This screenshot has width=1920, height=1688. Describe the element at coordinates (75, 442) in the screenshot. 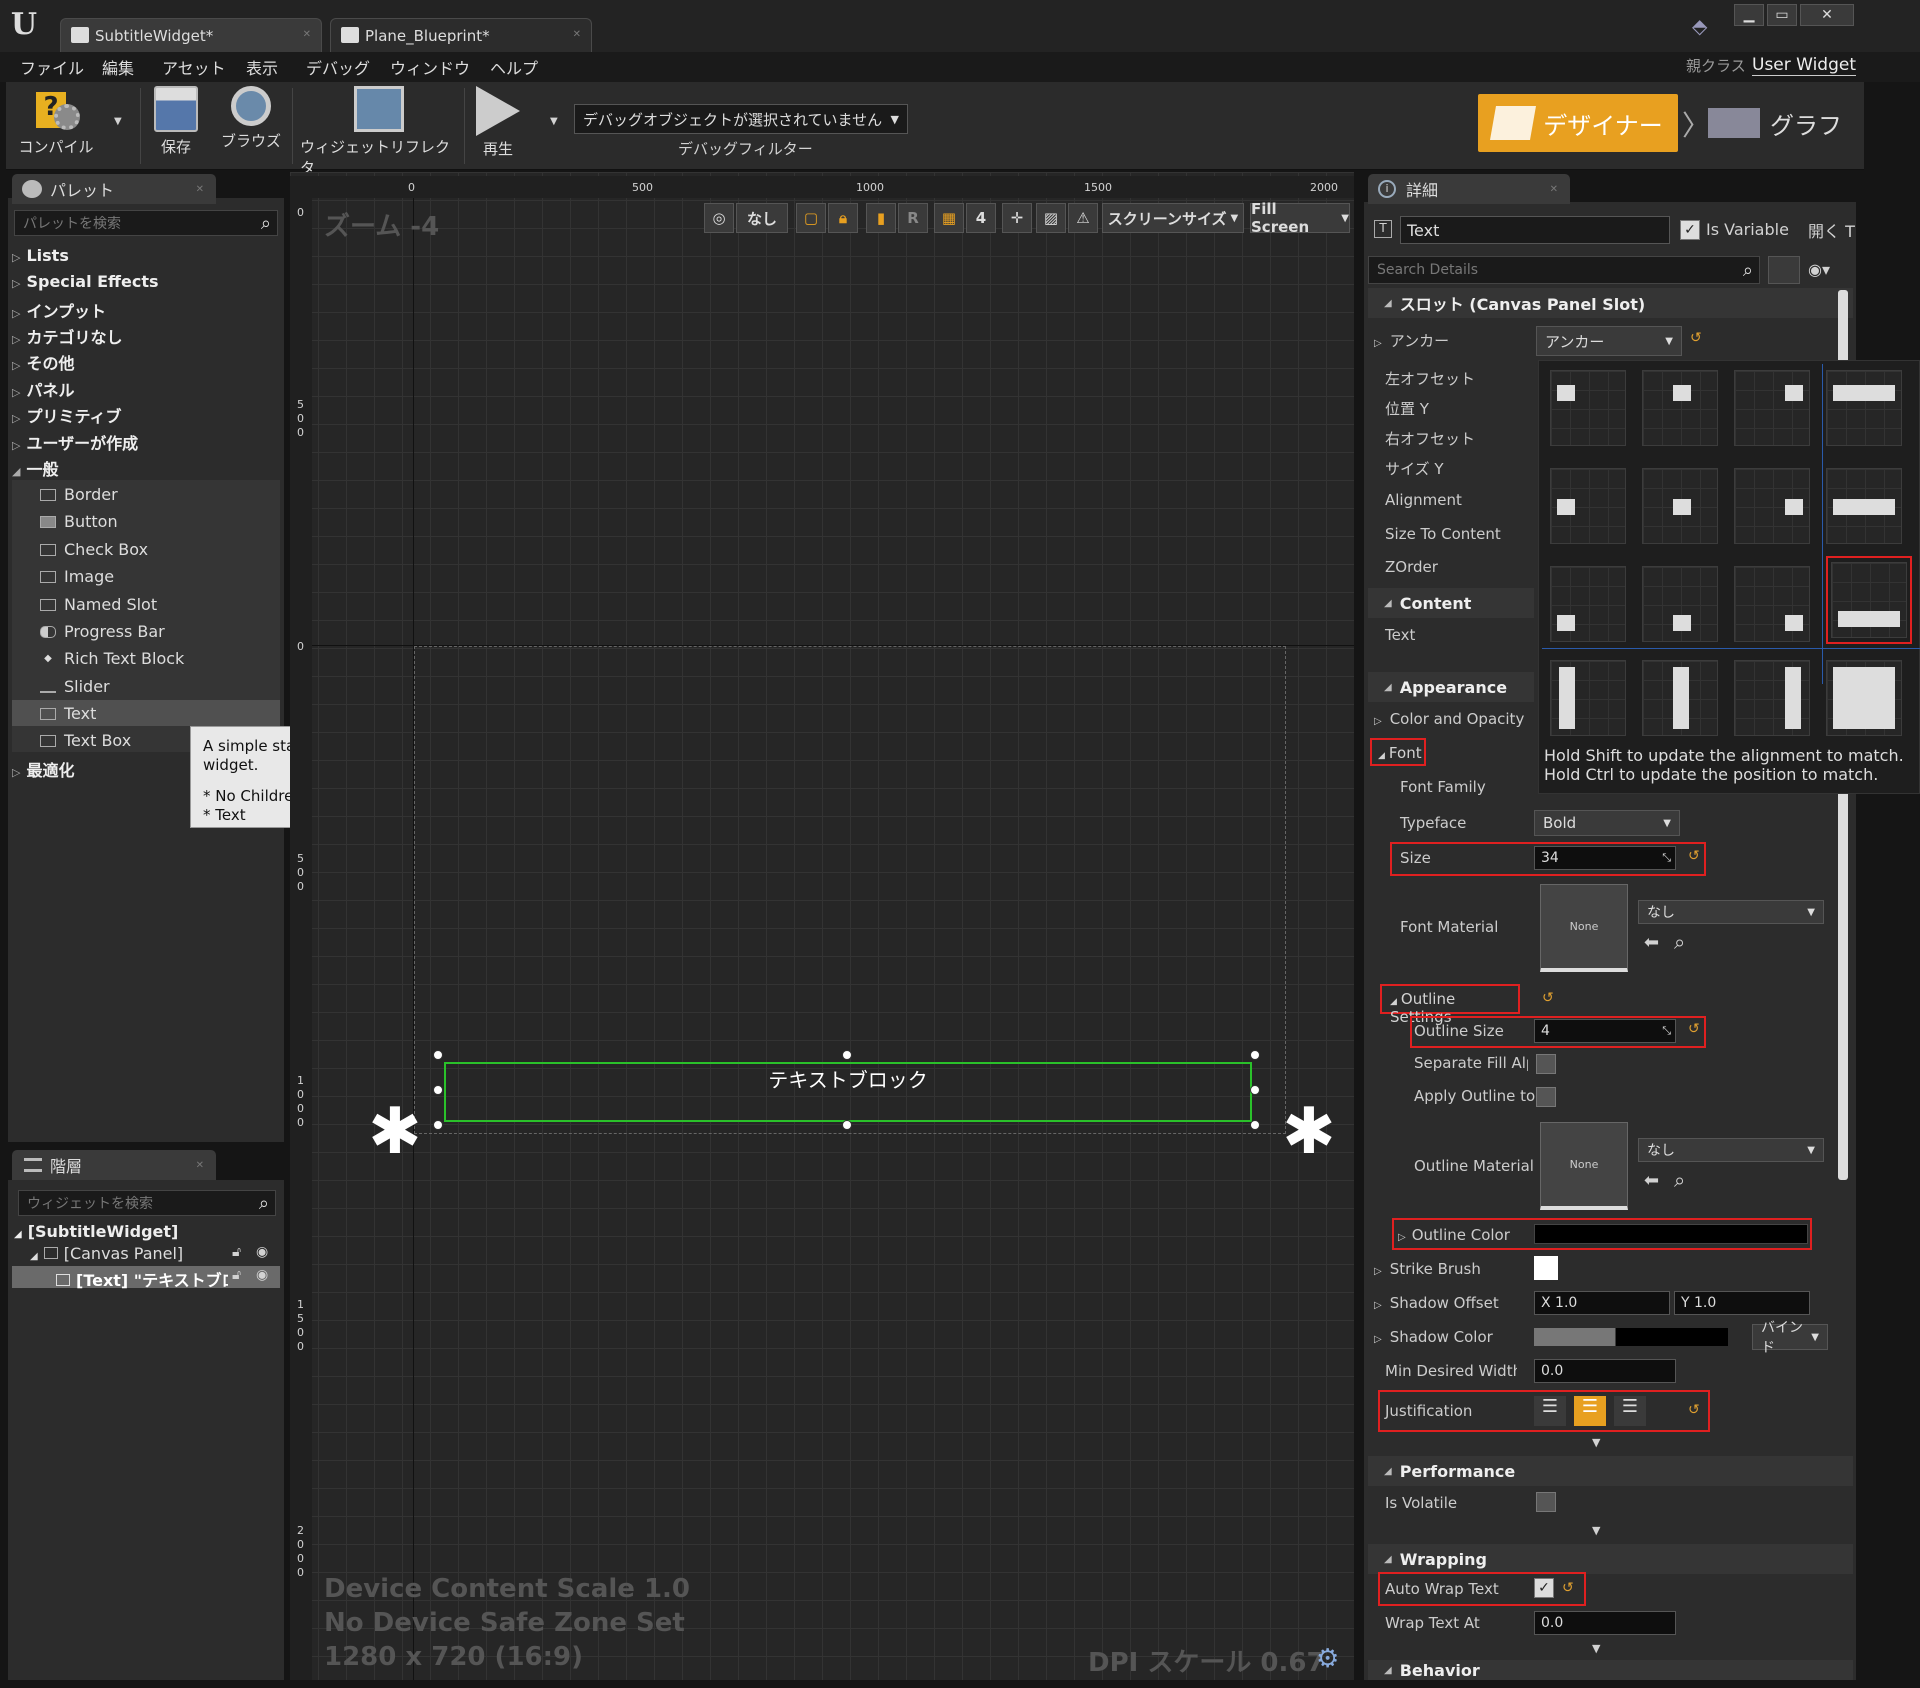

I see `palette-category: ユーザーが作成` at that location.